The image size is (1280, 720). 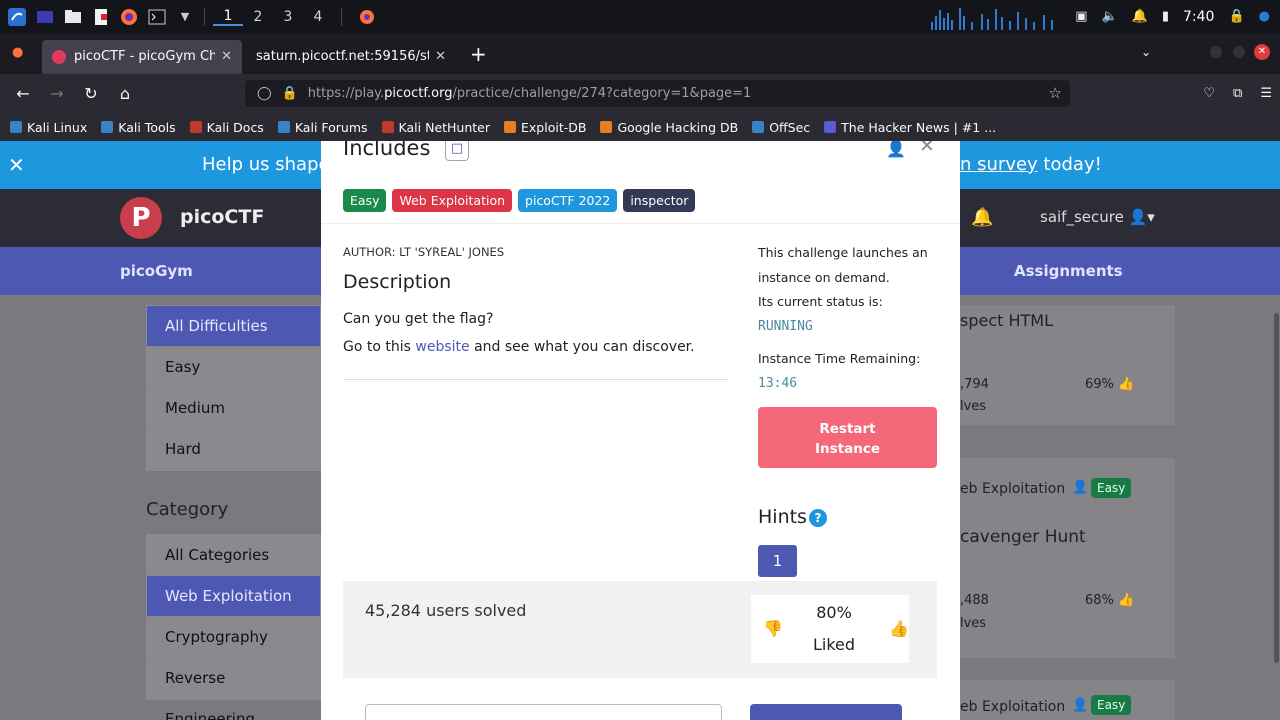 I want to click on help-icon: ?, so click(x=818, y=518).